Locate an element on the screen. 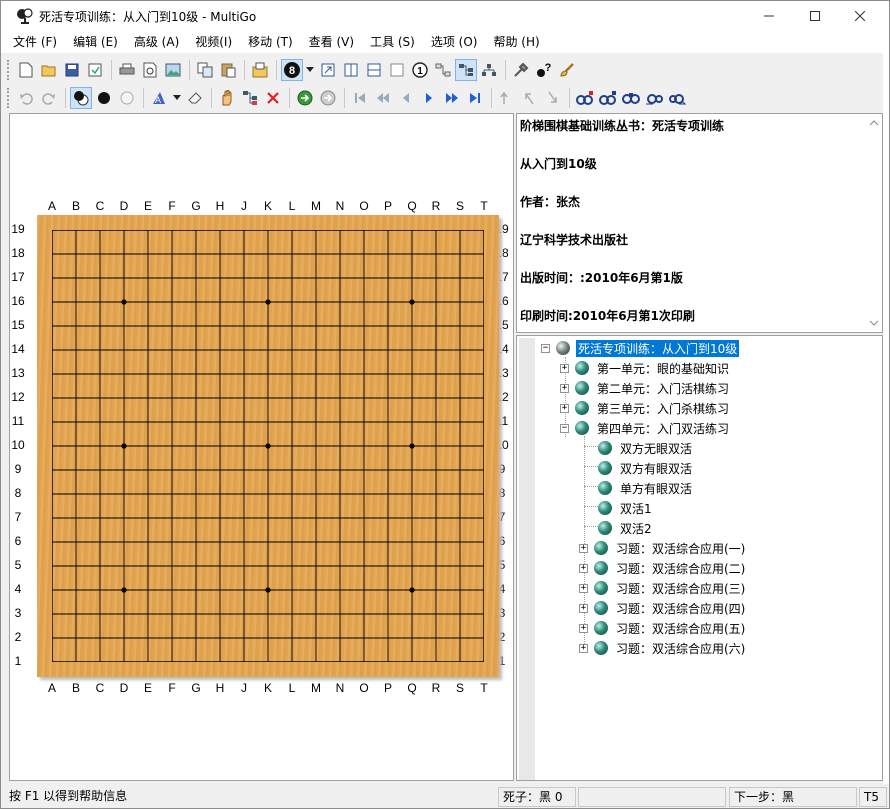 The image size is (890, 809). next-branch-icon is located at coordinates (553, 98).